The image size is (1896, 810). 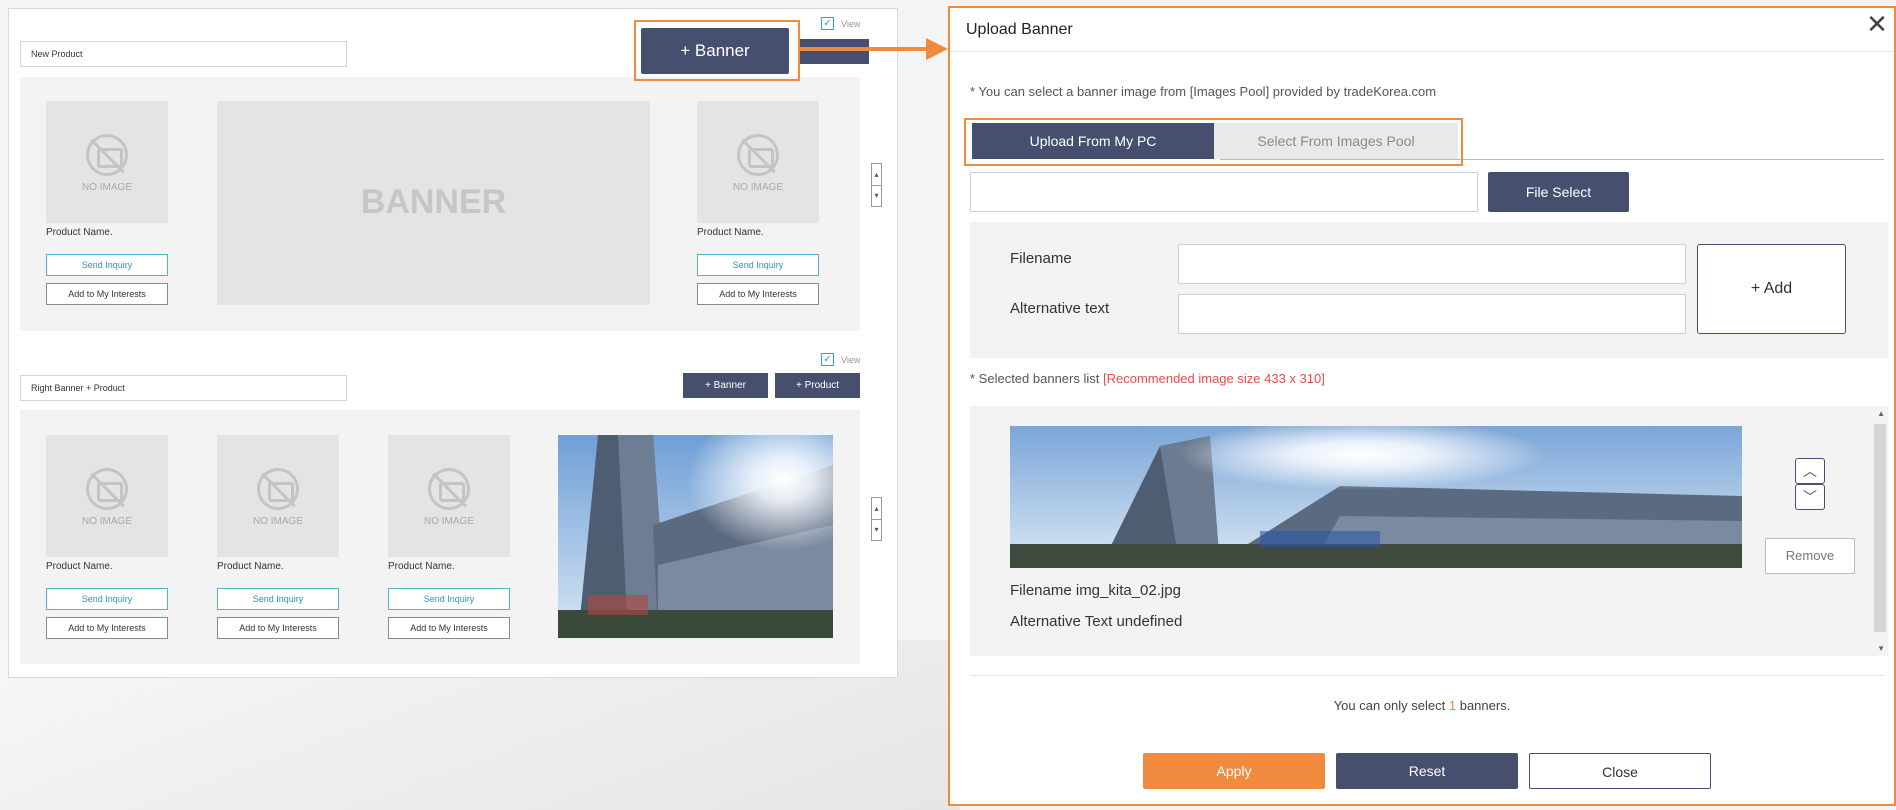 What do you see at coordinates (1213, 142) in the screenshot?
I see `highlight-frame` at bounding box center [1213, 142].